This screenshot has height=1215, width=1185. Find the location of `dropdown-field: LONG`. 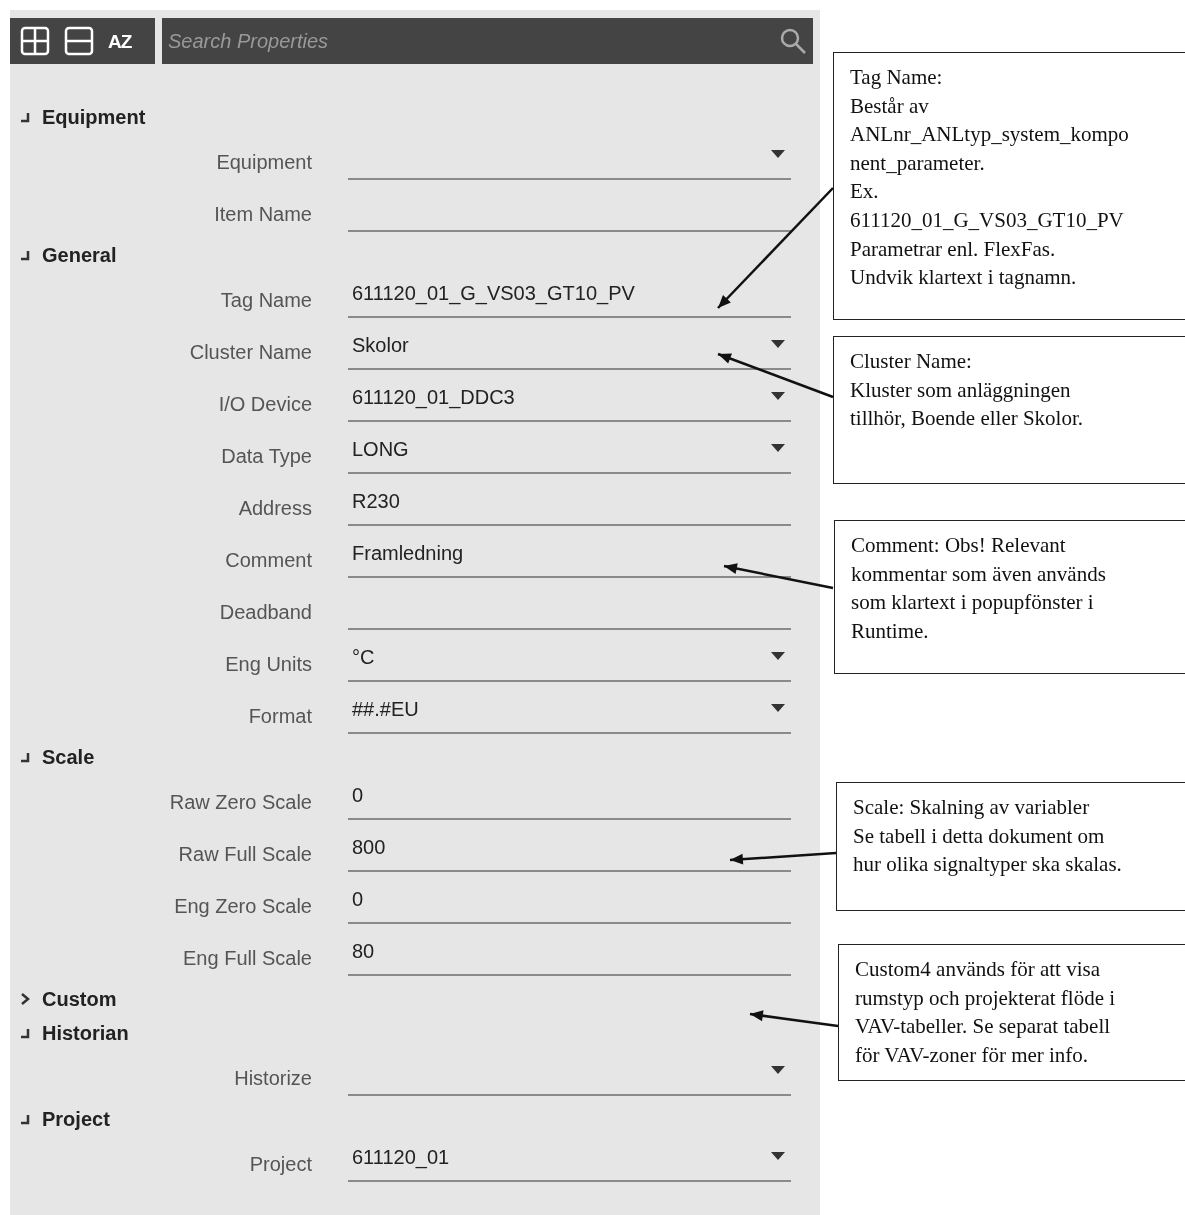

dropdown-field: LONG is located at coordinates (569, 451).